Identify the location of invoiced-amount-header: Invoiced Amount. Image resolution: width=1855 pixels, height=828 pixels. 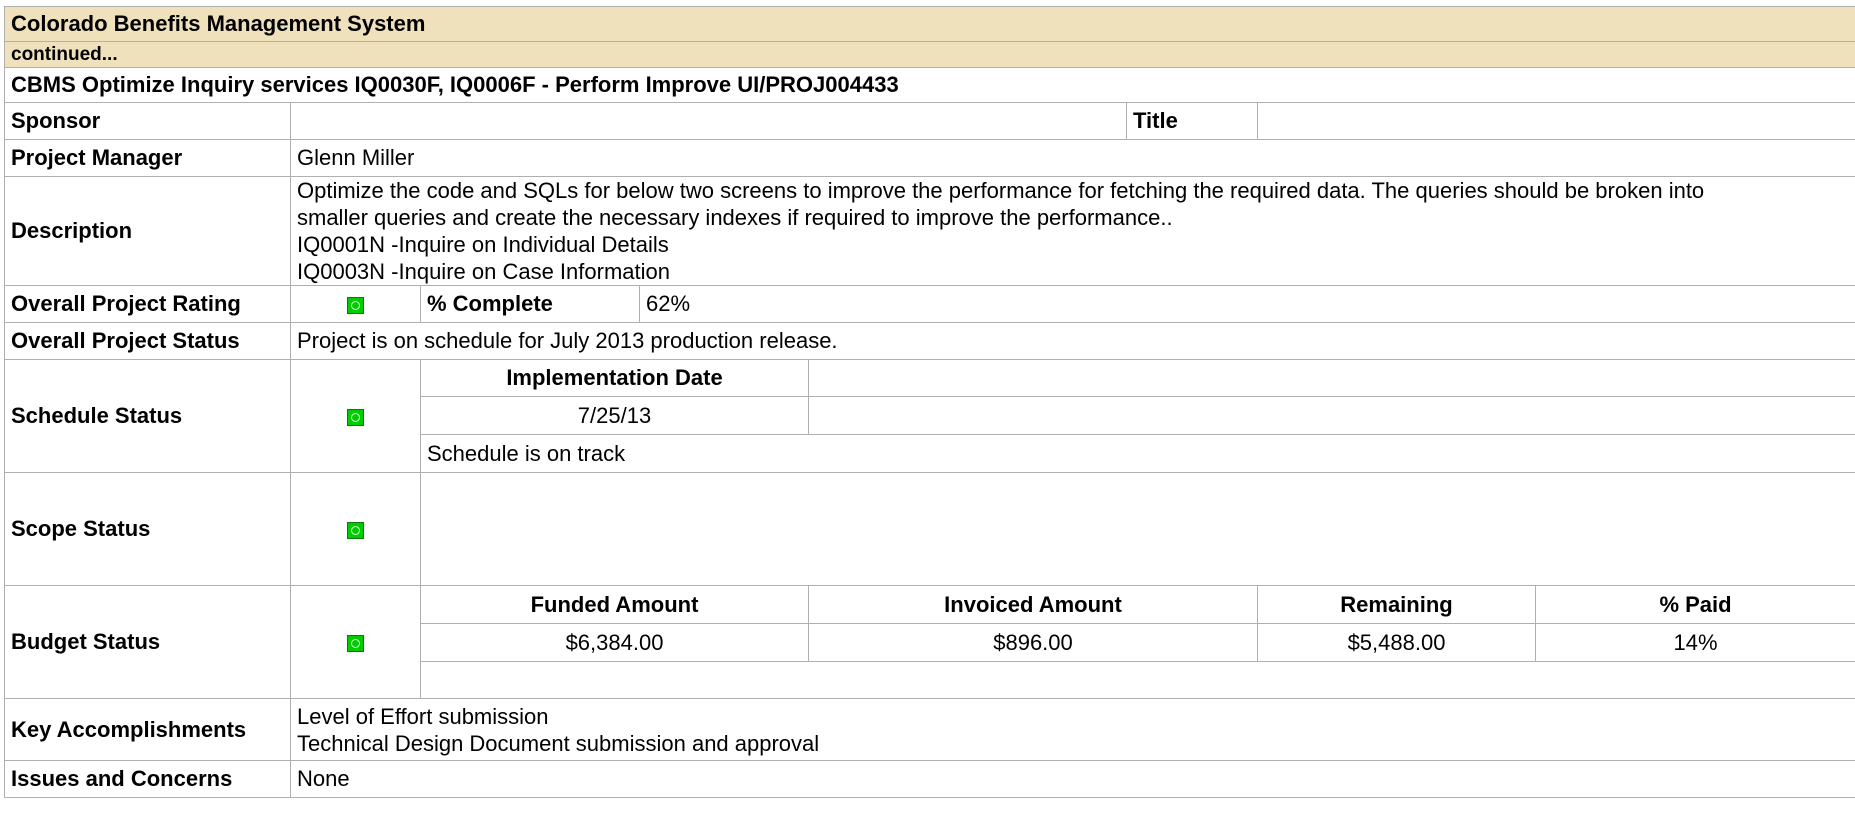
(1033, 604).